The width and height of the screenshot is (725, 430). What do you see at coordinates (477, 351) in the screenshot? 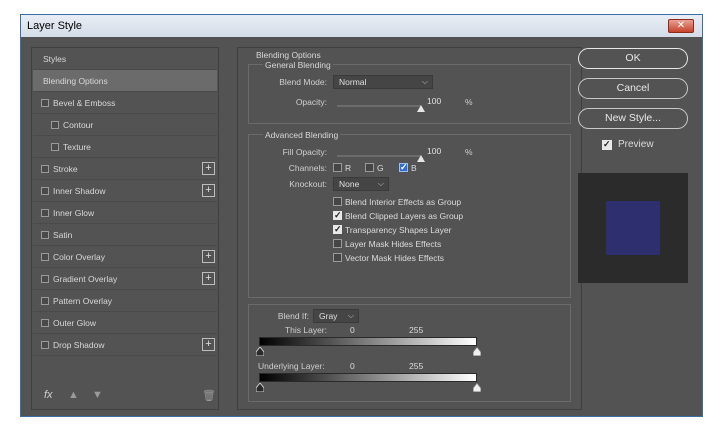
I see `this-layer-white-thumb` at bounding box center [477, 351].